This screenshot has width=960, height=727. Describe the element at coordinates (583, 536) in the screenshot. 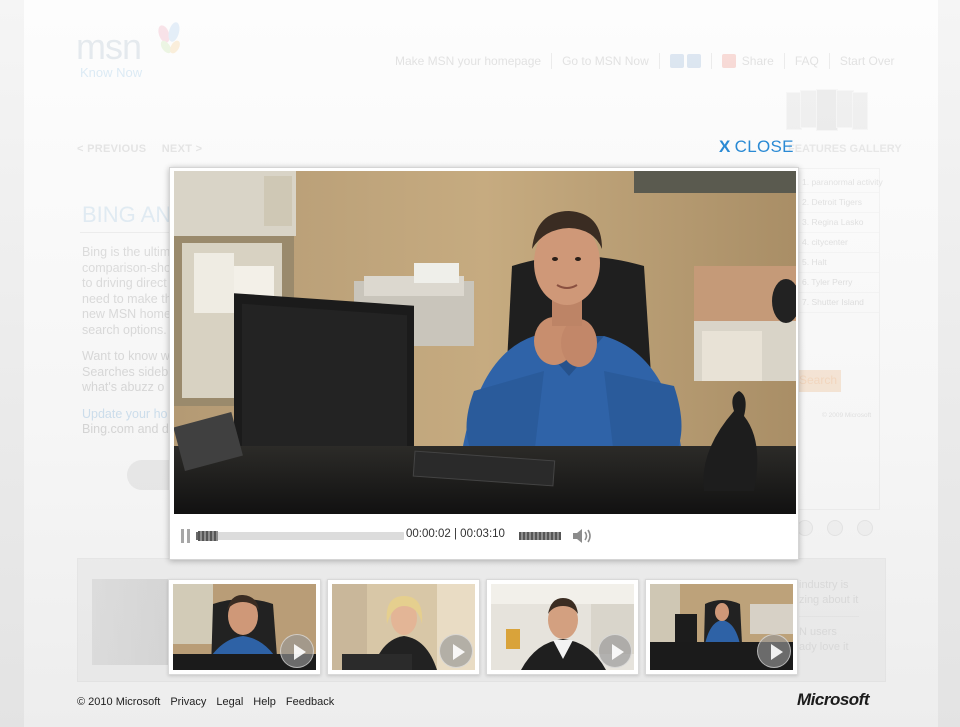

I see `speaker-icon` at that location.